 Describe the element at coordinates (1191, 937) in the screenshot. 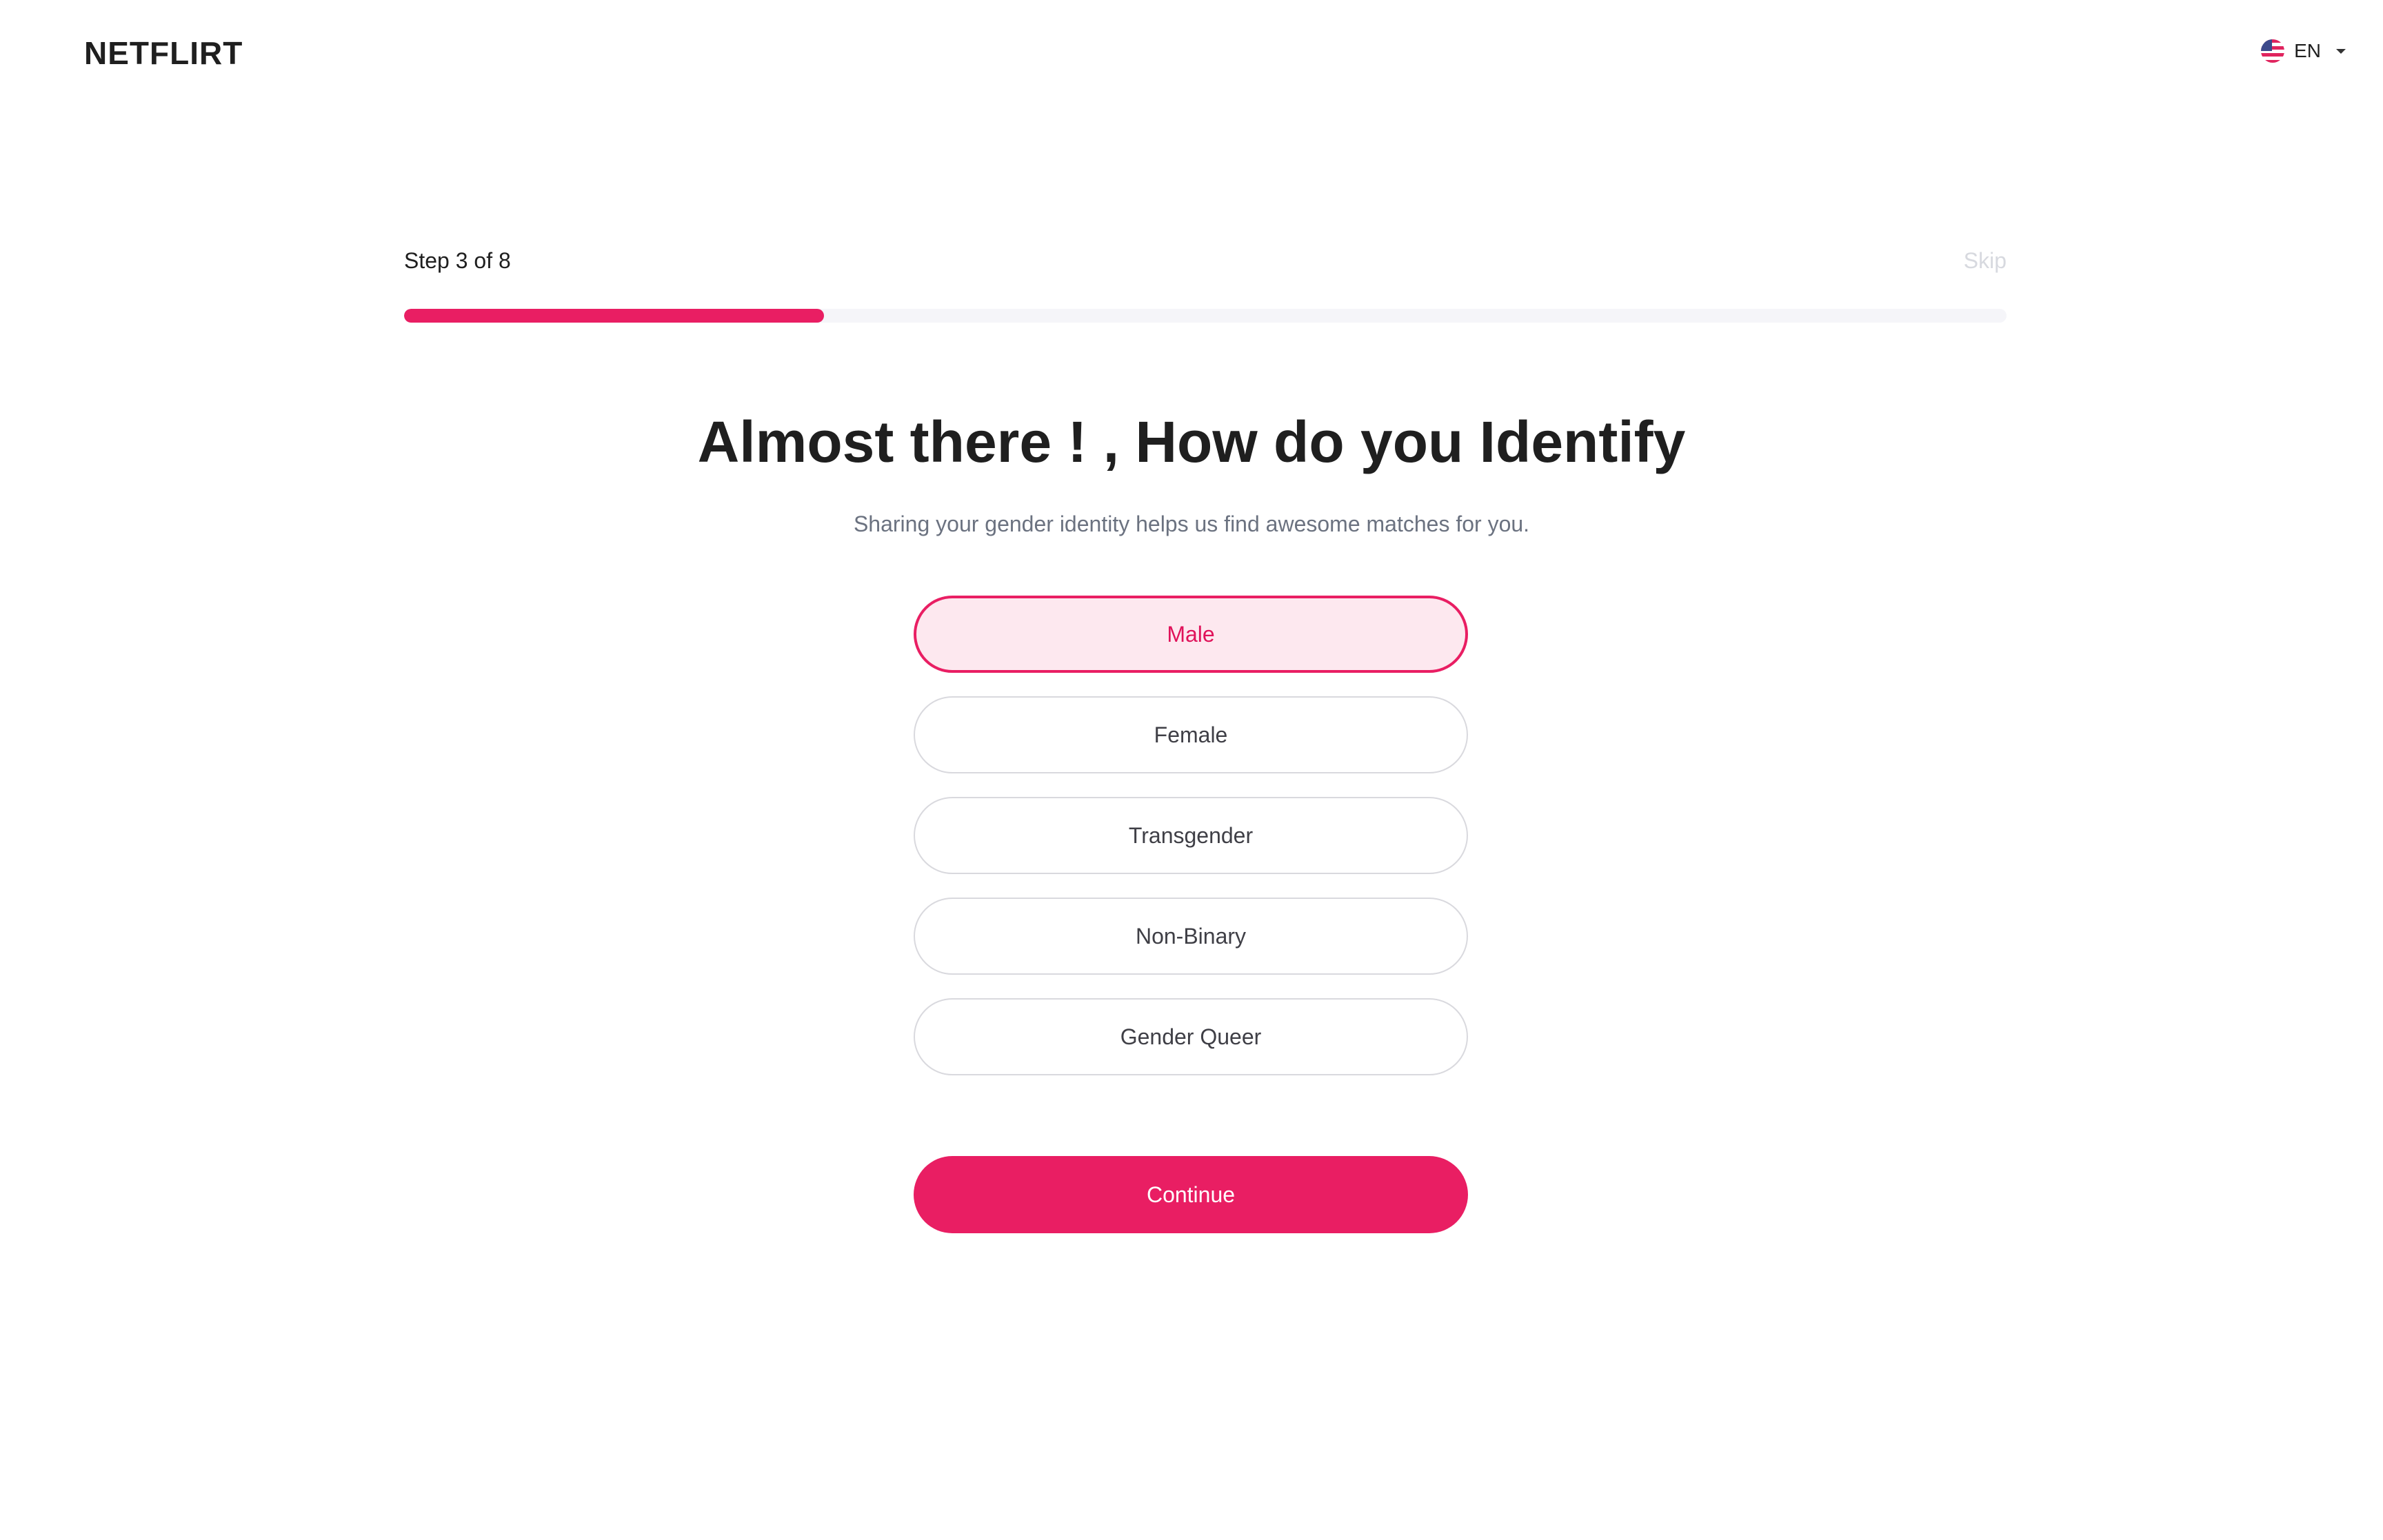

I see `option-non-binary: Non-Binary` at that location.